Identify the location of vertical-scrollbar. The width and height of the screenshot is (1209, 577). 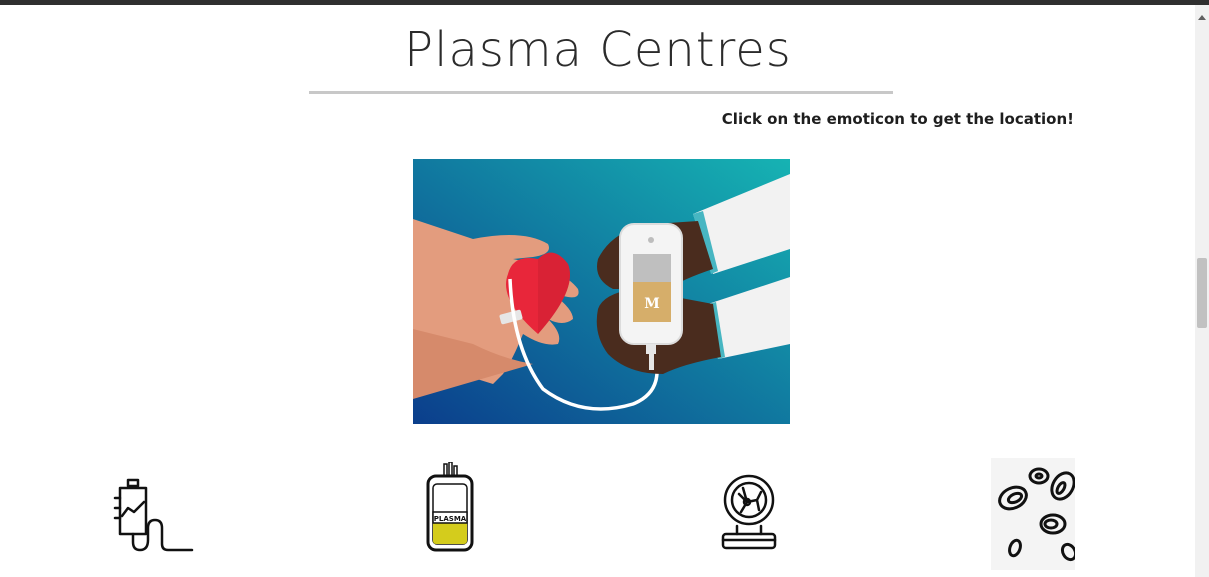
(1202, 291).